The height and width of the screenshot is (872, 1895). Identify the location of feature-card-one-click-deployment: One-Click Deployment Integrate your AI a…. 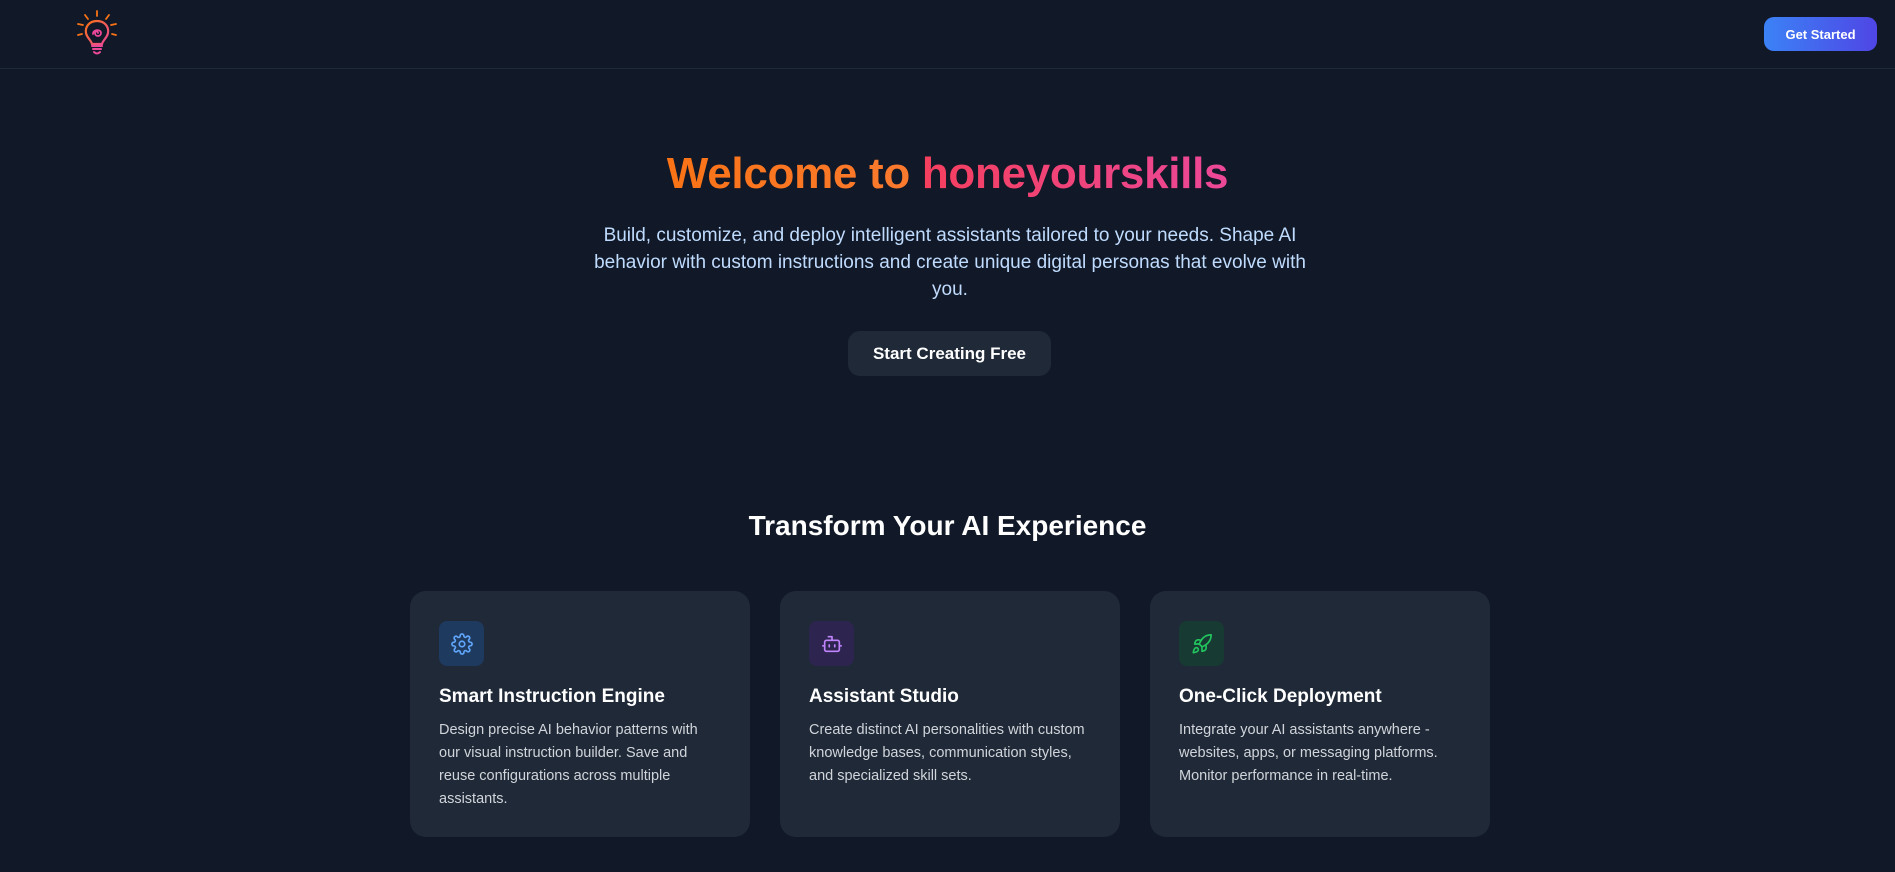
(1320, 714).